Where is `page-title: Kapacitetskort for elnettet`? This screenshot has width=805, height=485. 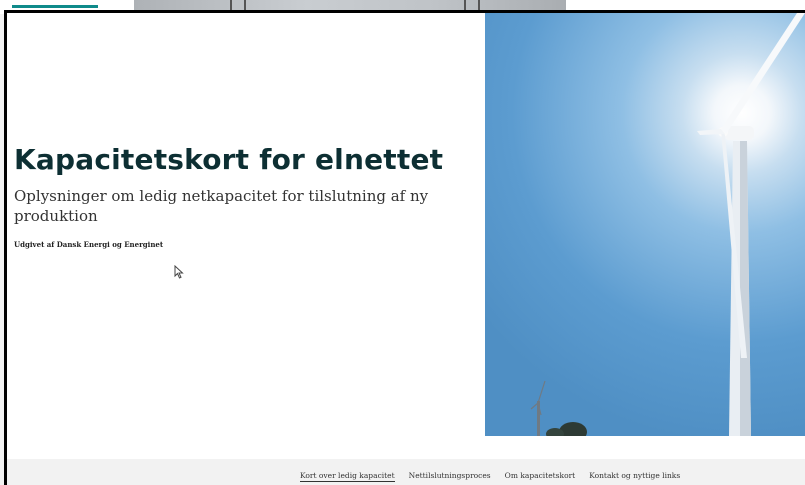
page-title: Kapacitetskort for elnettet is located at coordinates (229, 159).